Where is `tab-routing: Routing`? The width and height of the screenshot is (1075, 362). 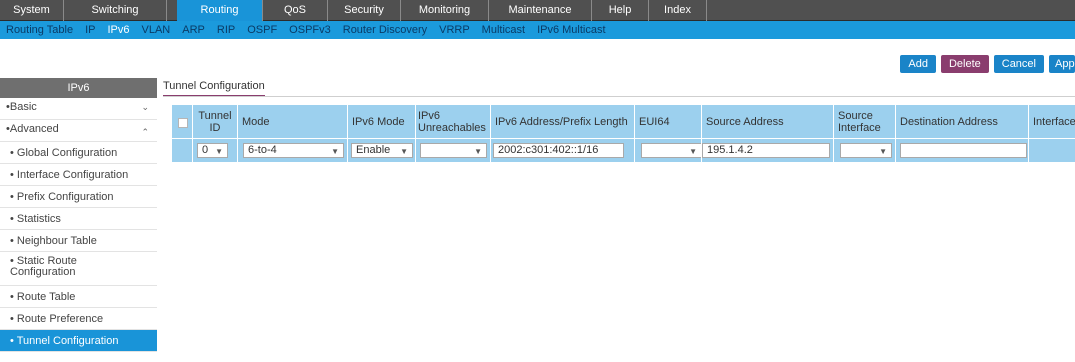
tab-routing: Routing is located at coordinates (220, 10).